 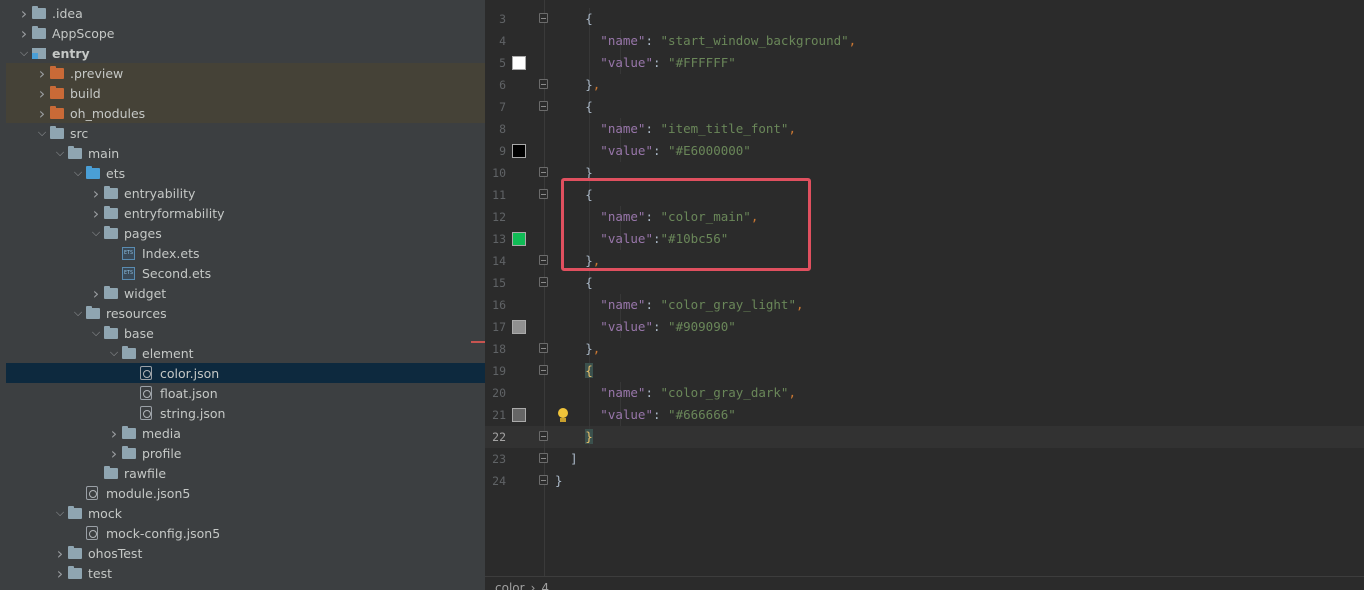 What do you see at coordinates (924, 151) in the screenshot?
I see `code-line: 9 "value": "#E6000000"` at bounding box center [924, 151].